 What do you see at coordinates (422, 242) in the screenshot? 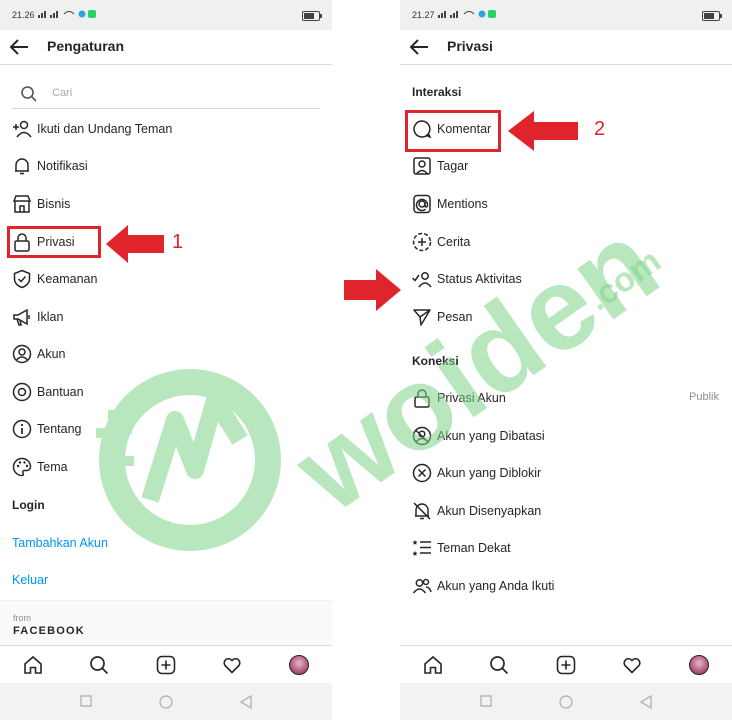
I see `story-add-icon` at bounding box center [422, 242].